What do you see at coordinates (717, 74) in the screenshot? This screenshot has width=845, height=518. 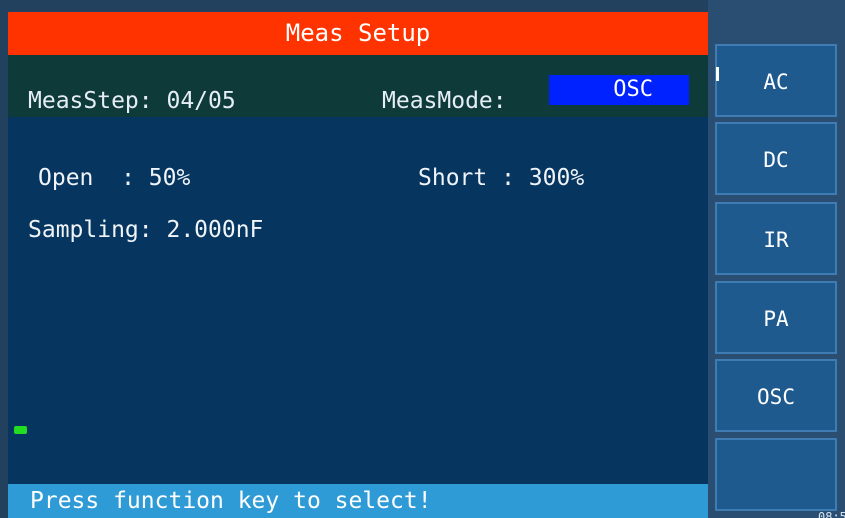 I see `selection-tick-icon` at bounding box center [717, 74].